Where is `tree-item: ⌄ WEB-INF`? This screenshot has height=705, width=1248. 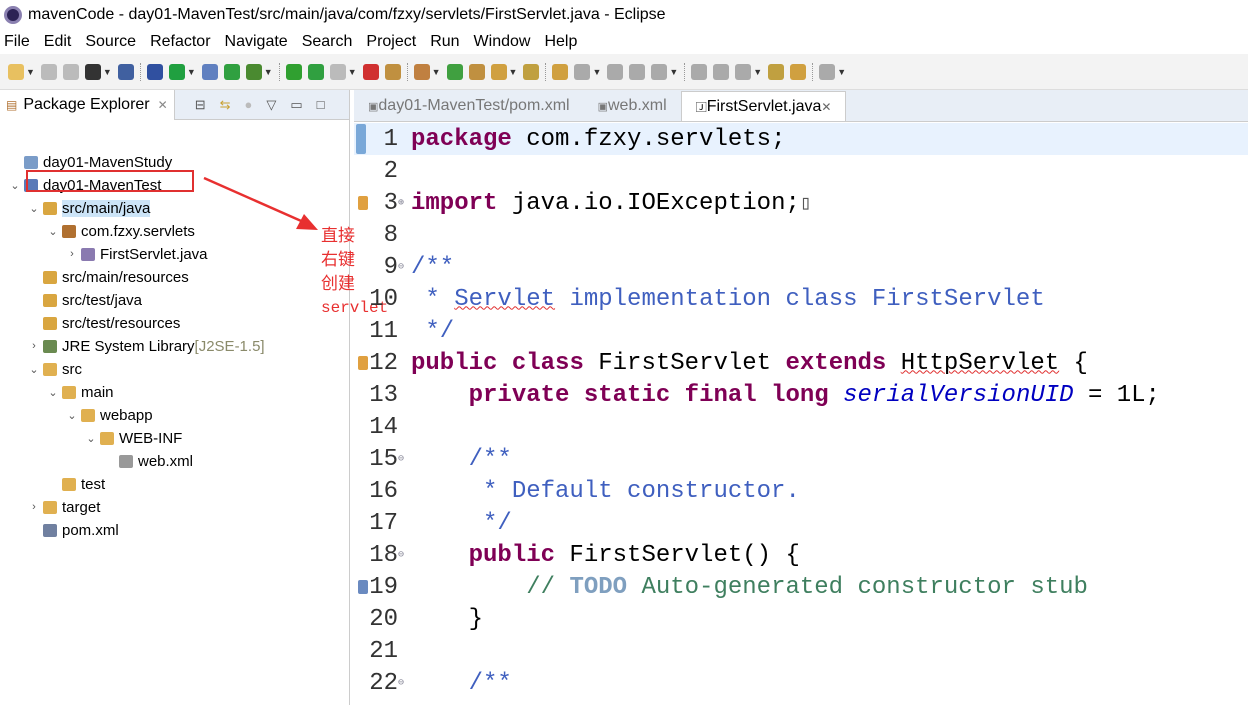
tree-item: ⌄ WEB-INF is located at coordinates (133, 438).